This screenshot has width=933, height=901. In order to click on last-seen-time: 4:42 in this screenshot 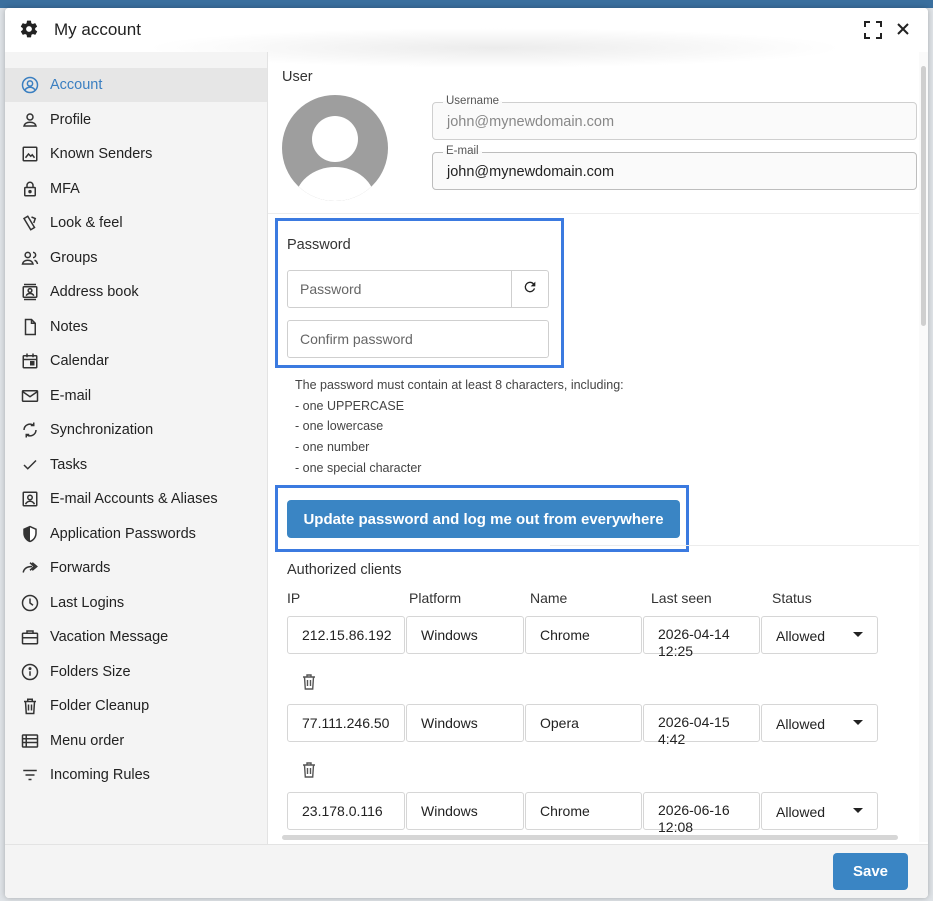, I will do `click(672, 739)`.